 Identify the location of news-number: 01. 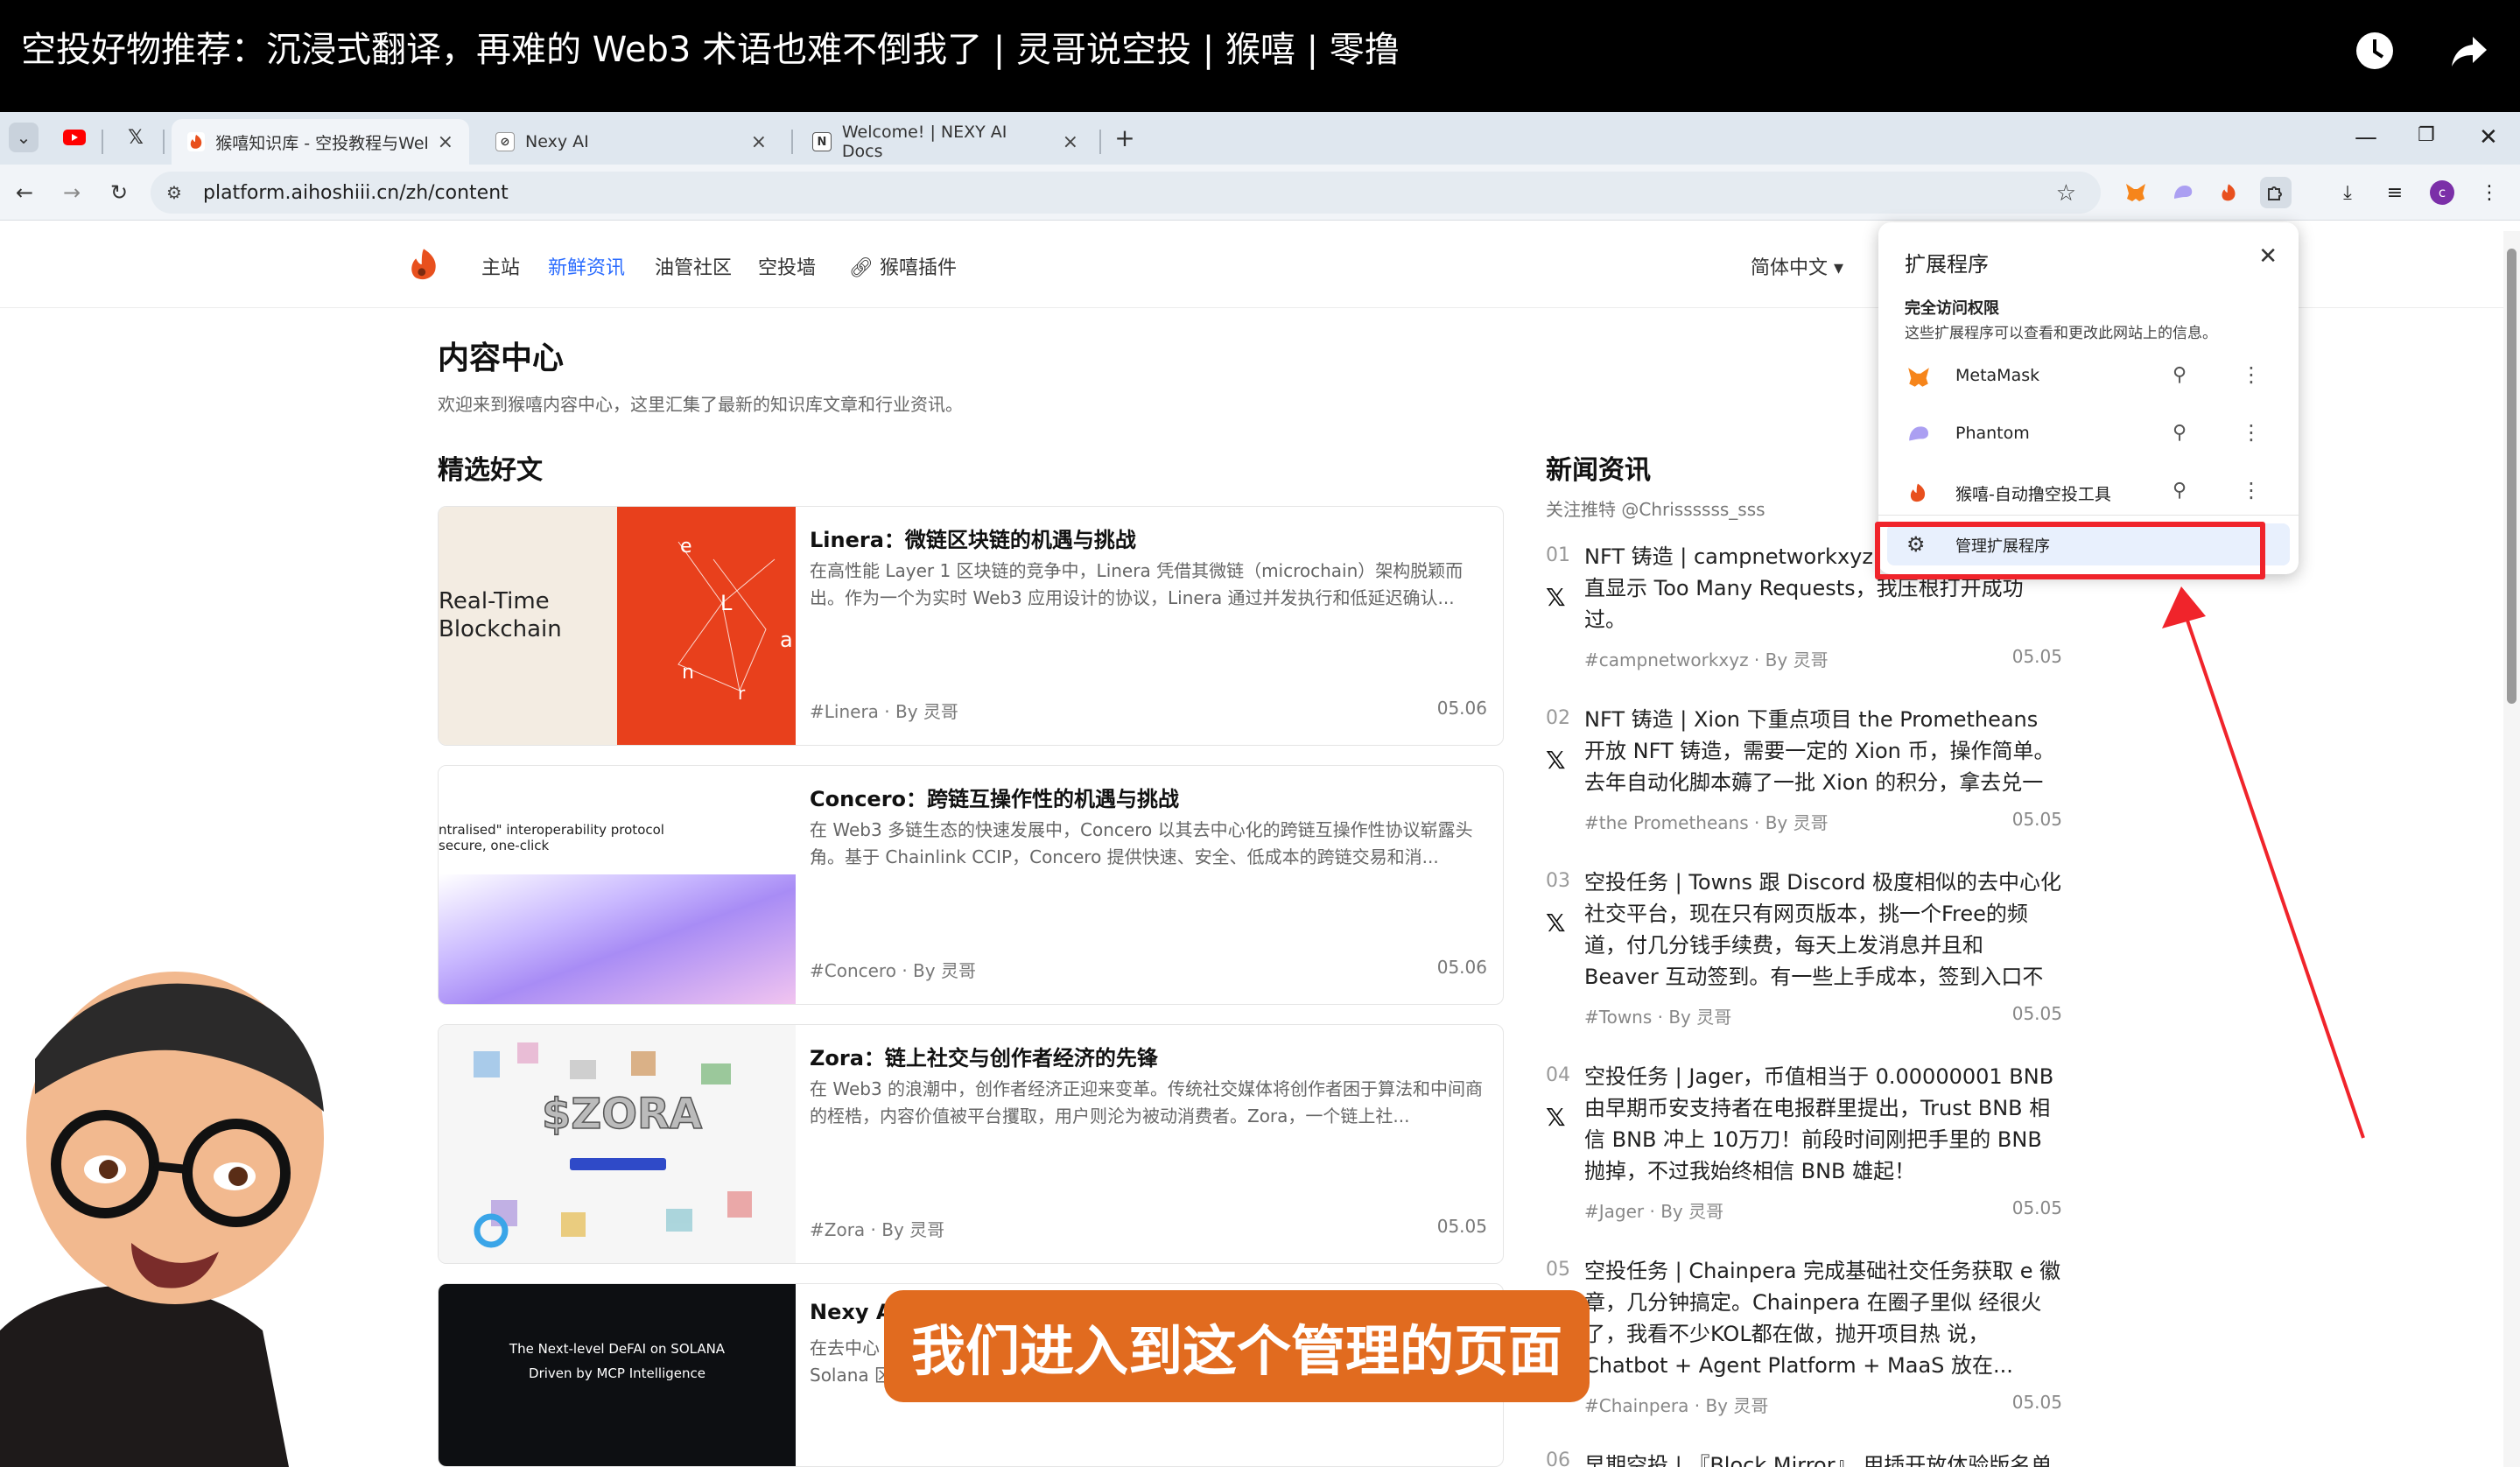
(1558, 555).